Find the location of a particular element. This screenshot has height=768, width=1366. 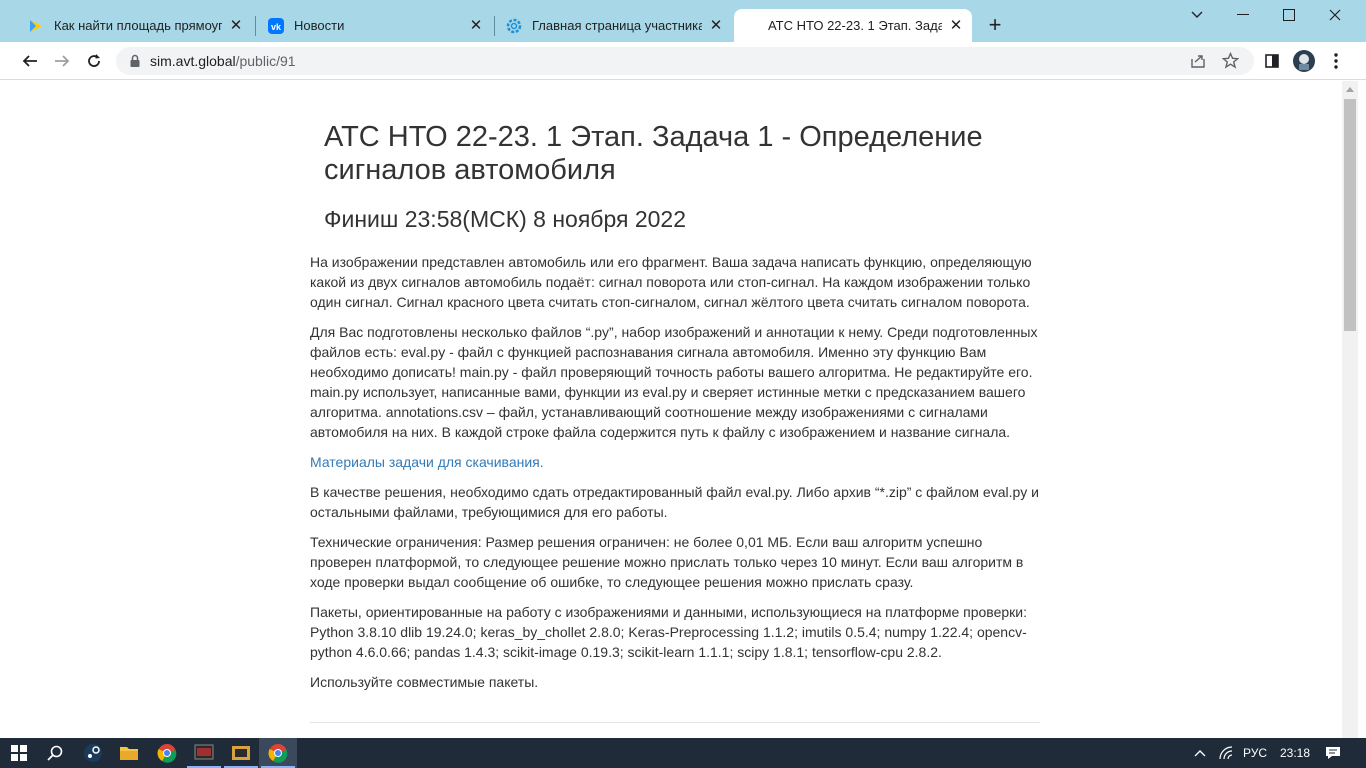

chrome-icon is located at coordinates (167, 753).